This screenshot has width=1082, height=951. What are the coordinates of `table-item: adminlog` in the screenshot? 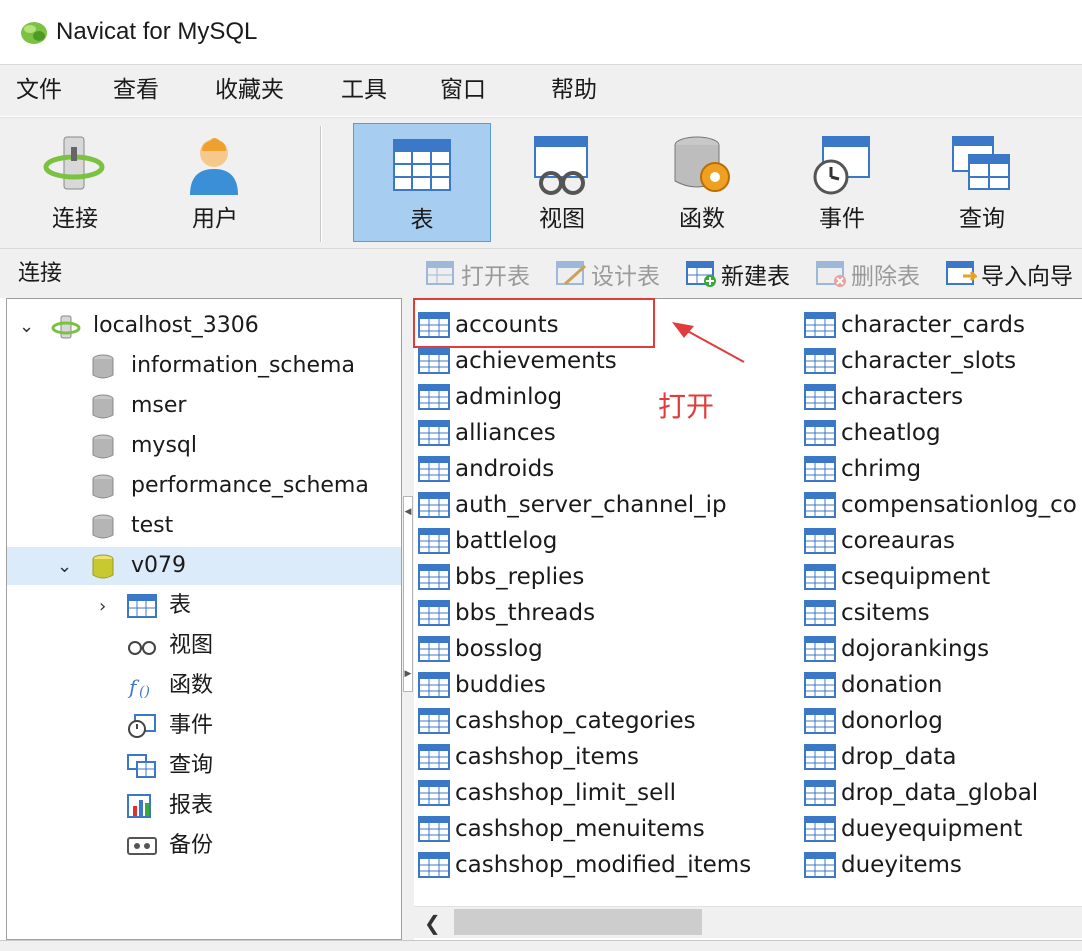 It's located at (490, 397).